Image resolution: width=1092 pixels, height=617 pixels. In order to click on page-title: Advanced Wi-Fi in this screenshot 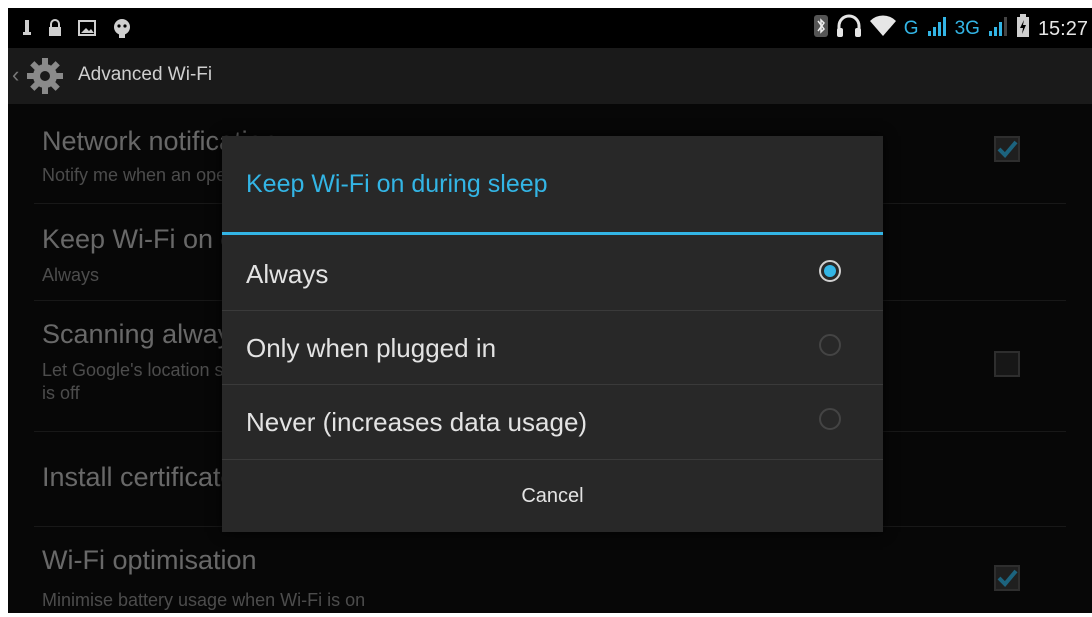, I will do `click(145, 74)`.